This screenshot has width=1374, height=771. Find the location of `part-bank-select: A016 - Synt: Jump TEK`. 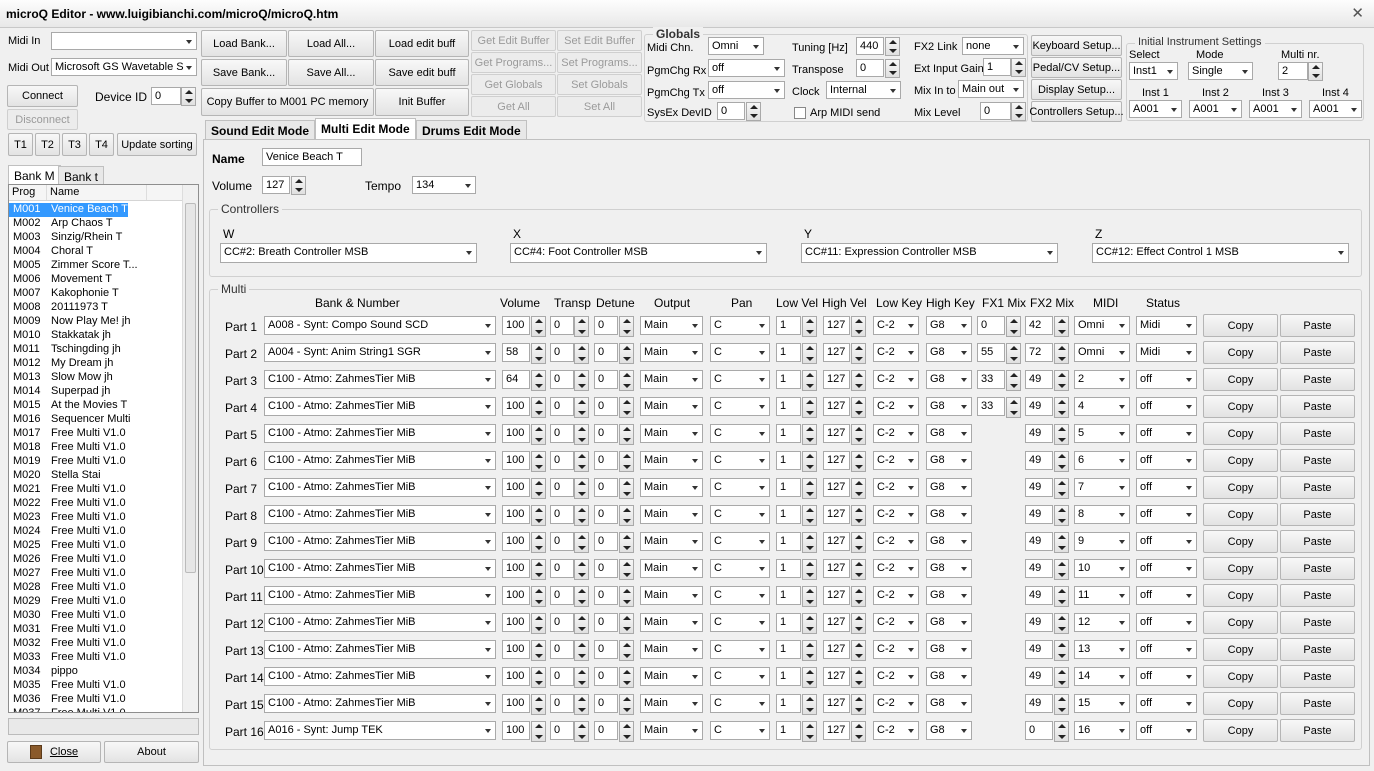

part-bank-select: A016 - Synt: Jump TEK is located at coordinates (380, 730).